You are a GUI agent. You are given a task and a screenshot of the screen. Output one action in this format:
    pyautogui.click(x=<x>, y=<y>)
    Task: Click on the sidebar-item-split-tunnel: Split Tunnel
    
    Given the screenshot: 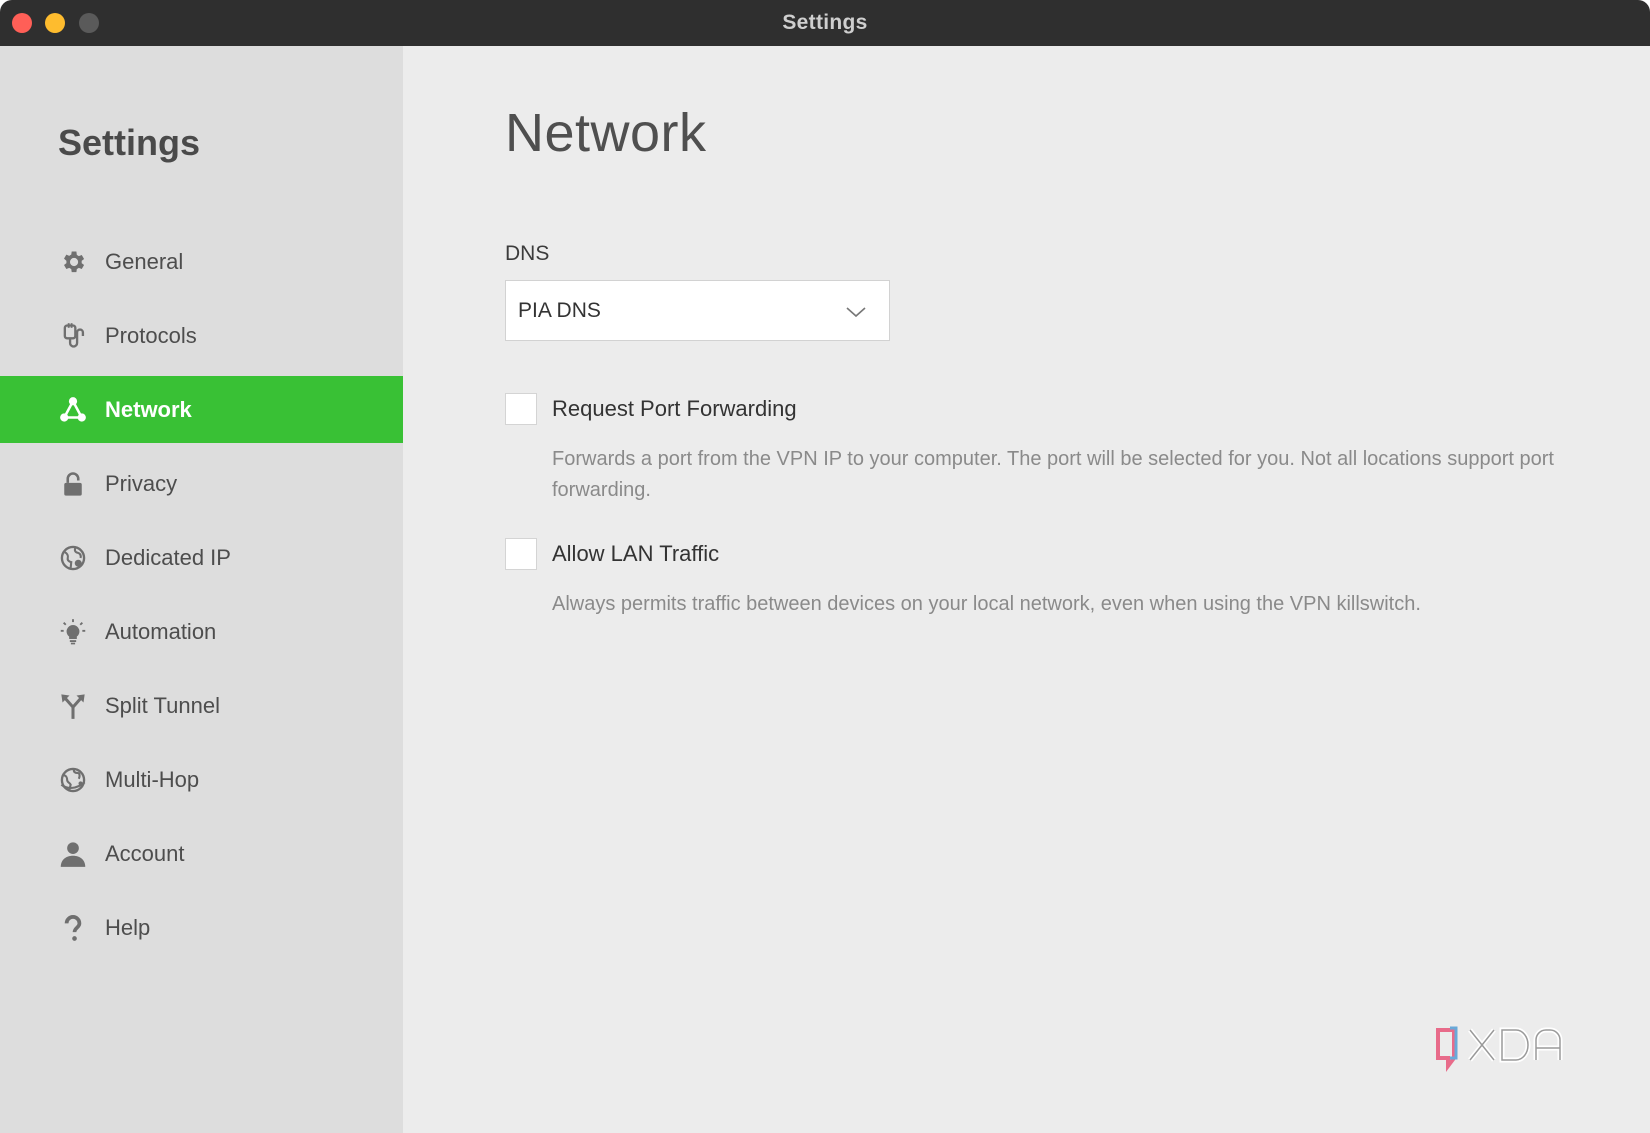 What is the action you would take?
    pyautogui.click(x=201, y=705)
    